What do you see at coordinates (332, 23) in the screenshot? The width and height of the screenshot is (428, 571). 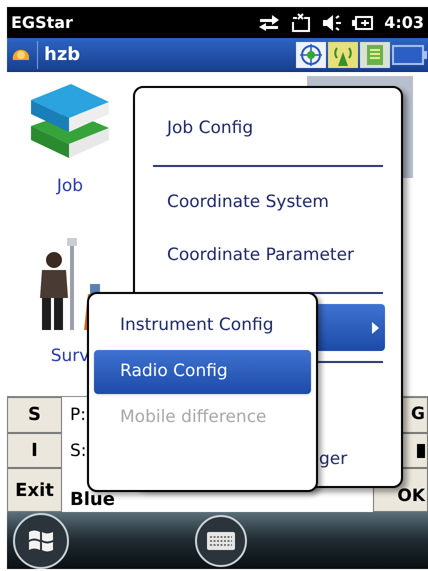 I see `speaker-mute-icon` at bounding box center [332, 23].